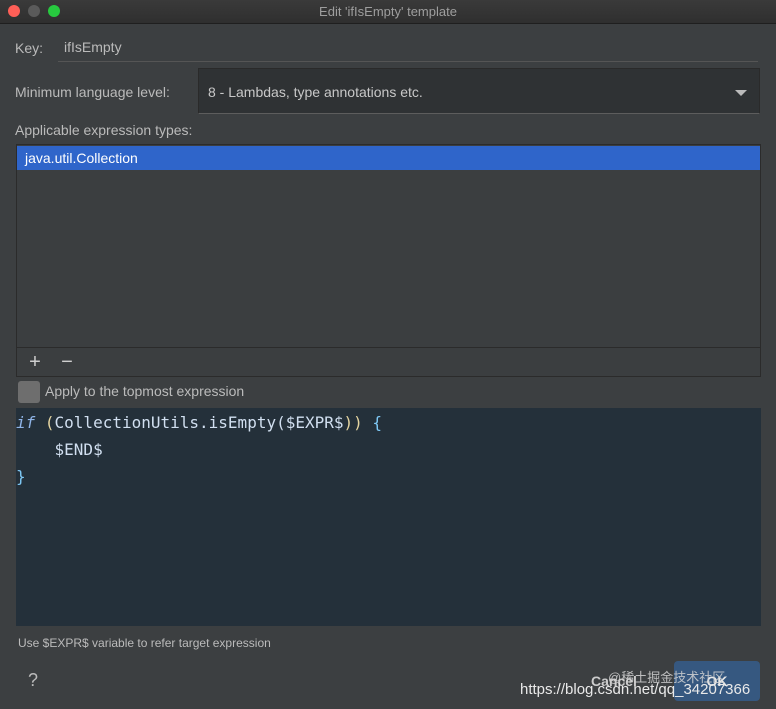 This screenshot has height=709, width=776. I want to click on language-level-selected: 8 - Lambdas, type annotations etc., so click(315, 92).